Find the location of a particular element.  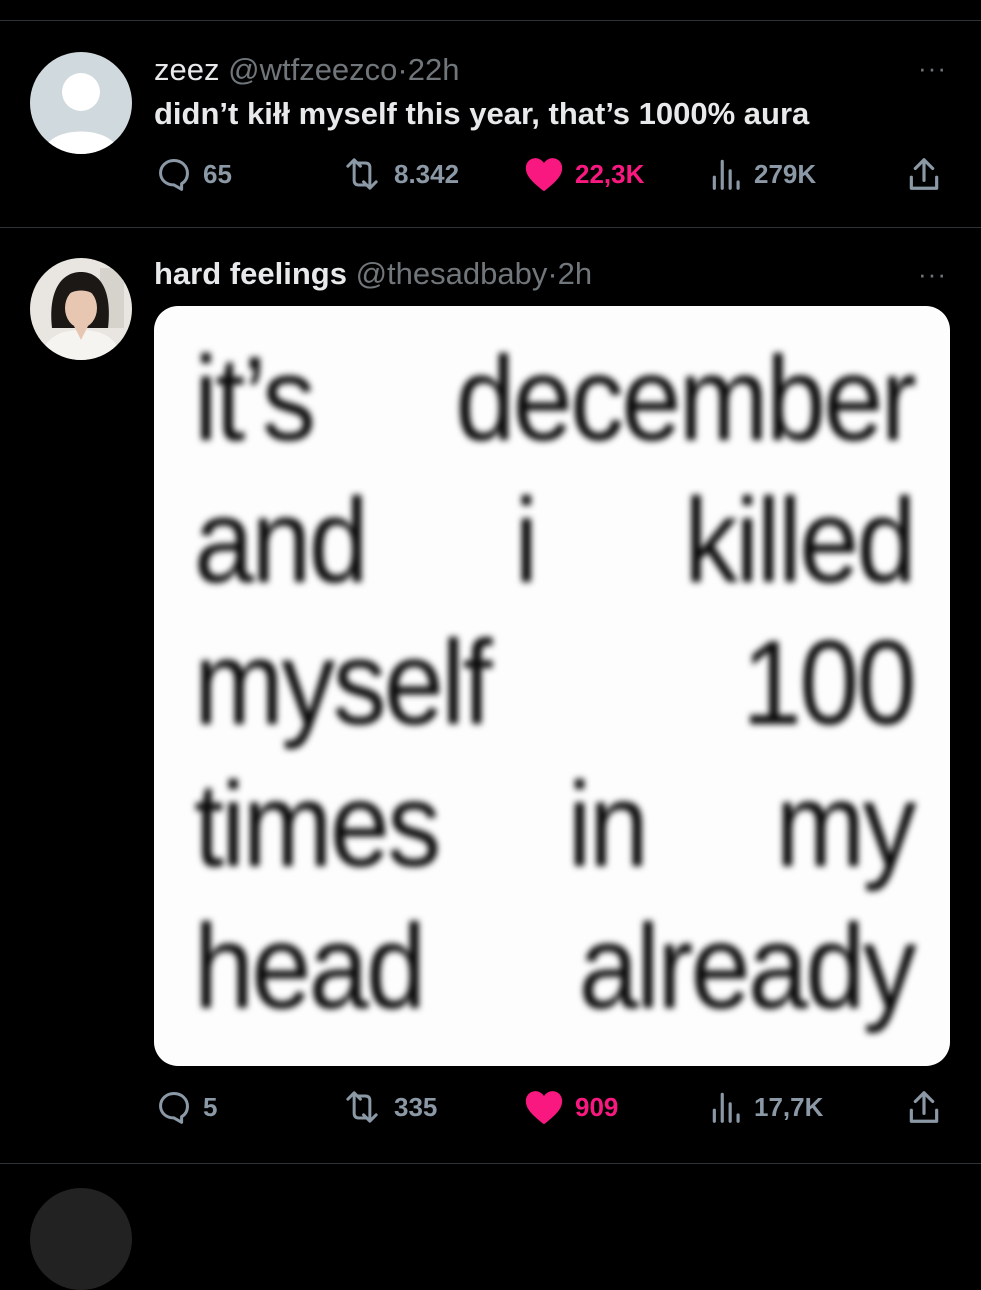

like-button: 909 is located at coordinates (570, 1107).